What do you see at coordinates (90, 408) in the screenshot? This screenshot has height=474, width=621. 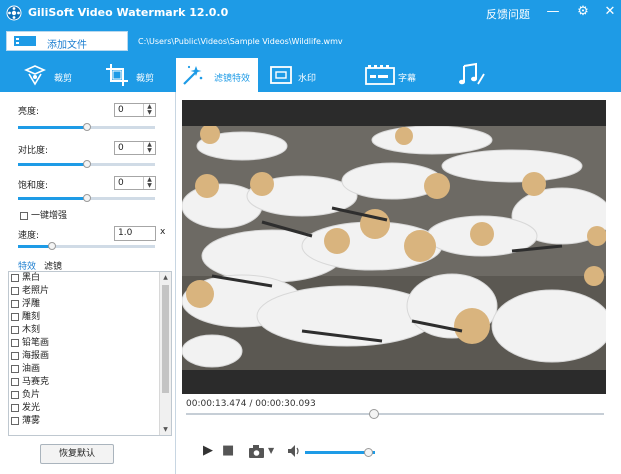 I see `effect-item: 发光` at bounding box center [90, 408].